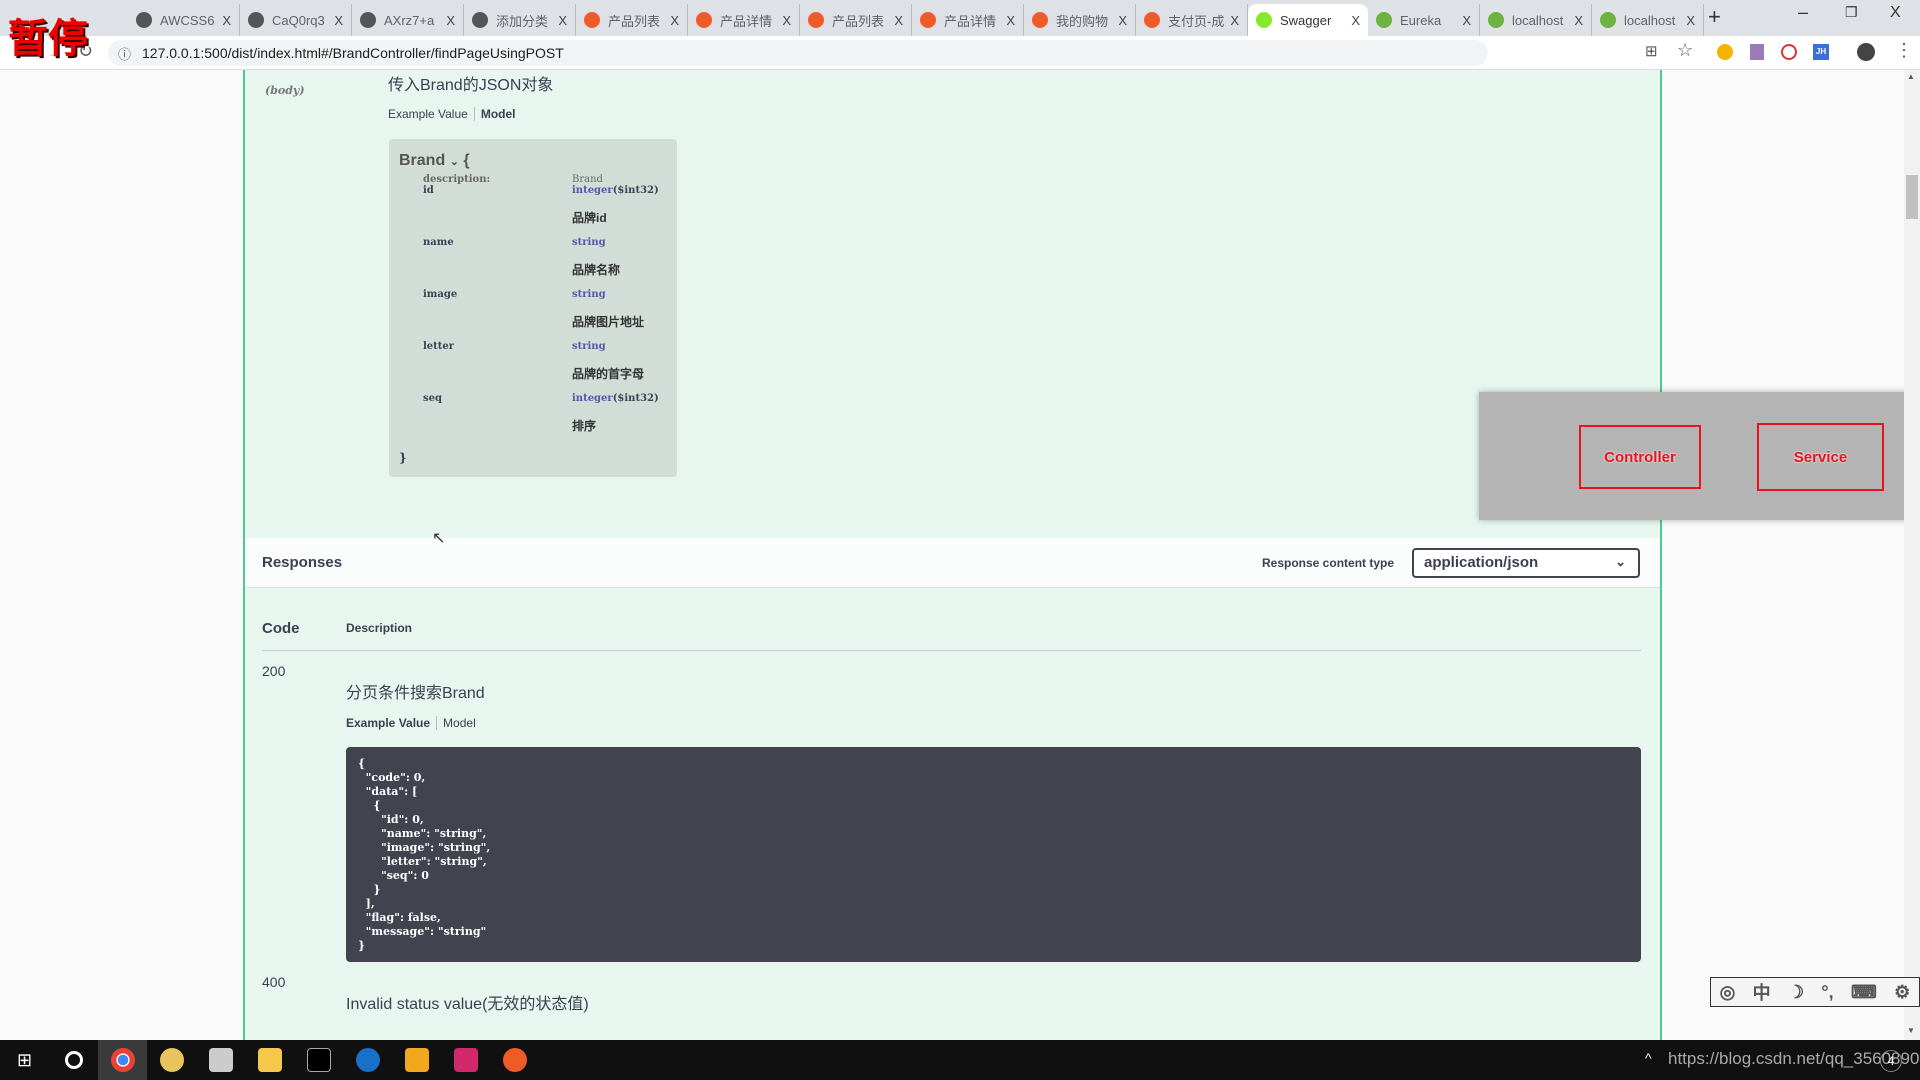 The image size is (1920, 1080). Describe the element at coordinates (1762, 992) in the screenshot. I see `ime-mode: 中` at that location.